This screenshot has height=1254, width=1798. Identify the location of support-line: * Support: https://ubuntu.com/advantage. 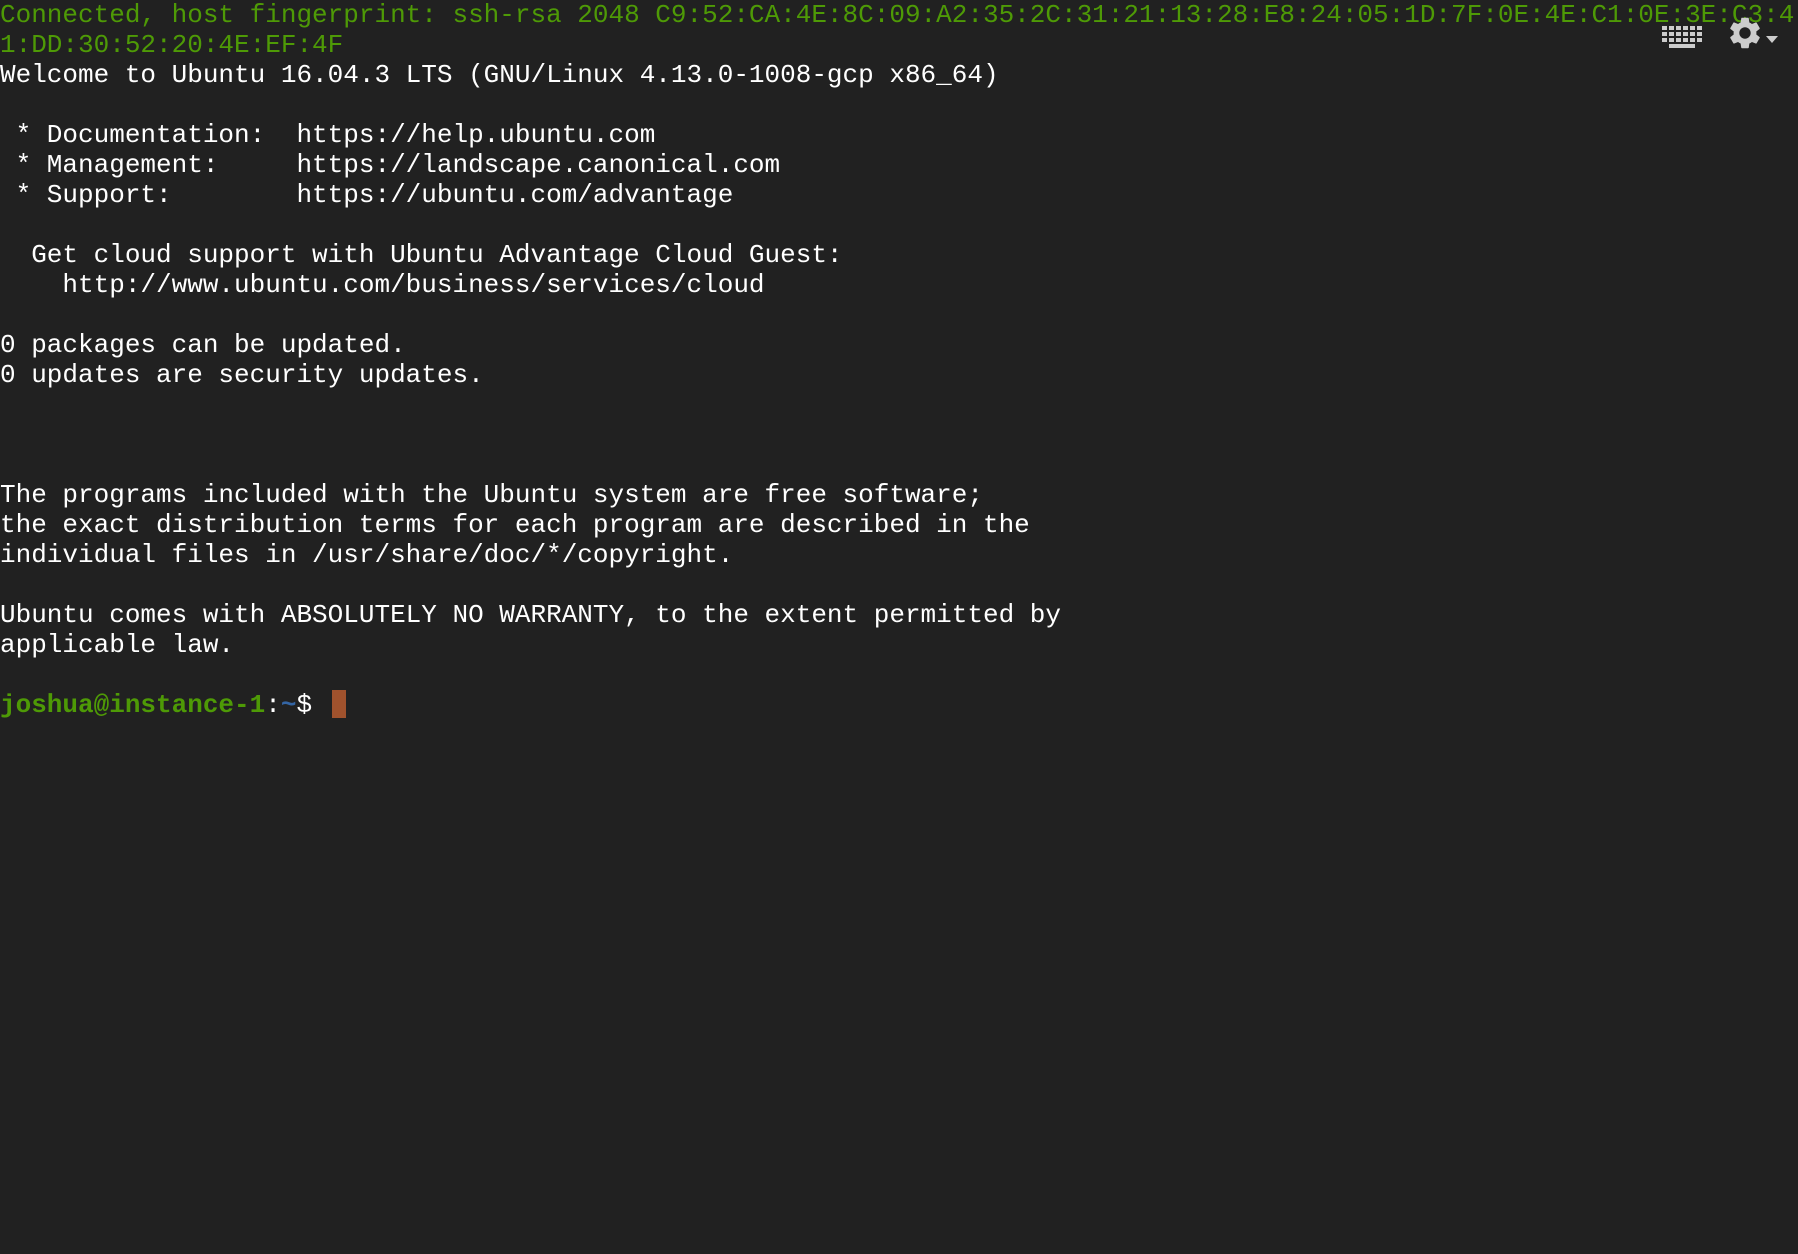
(367, 195).